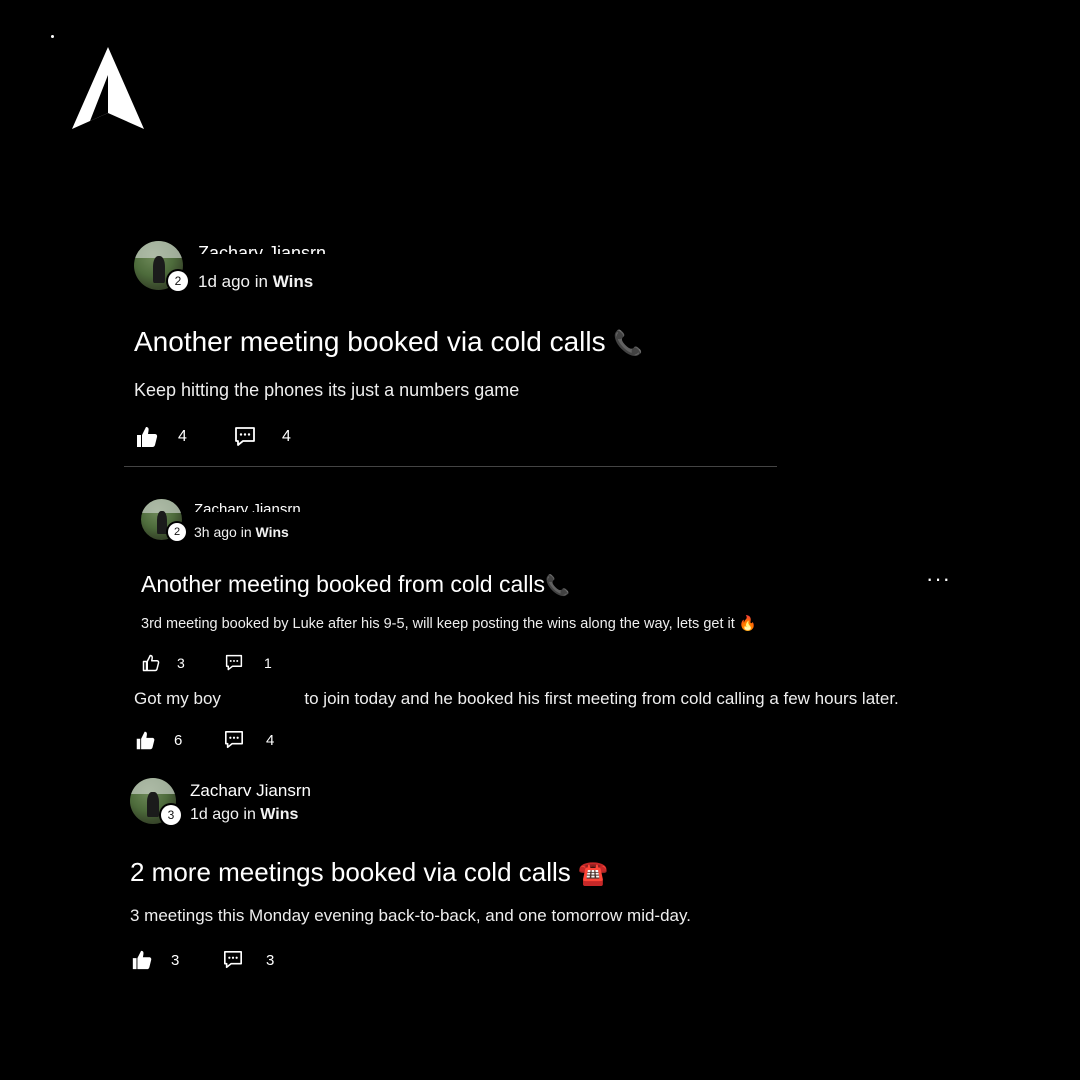 This screenshot has width=1080, height=1080. Describe the element at coordinates (450, 466) in the screenshot. I see `post-divider` at that location.